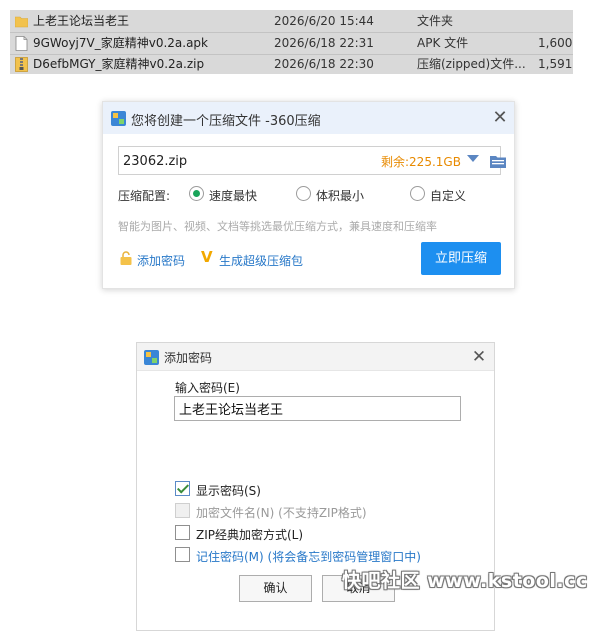  What do you see at coordinates (435, 21) in the screenshot?
I see `file-type: 文件夹` at bounding box center [435, 21].